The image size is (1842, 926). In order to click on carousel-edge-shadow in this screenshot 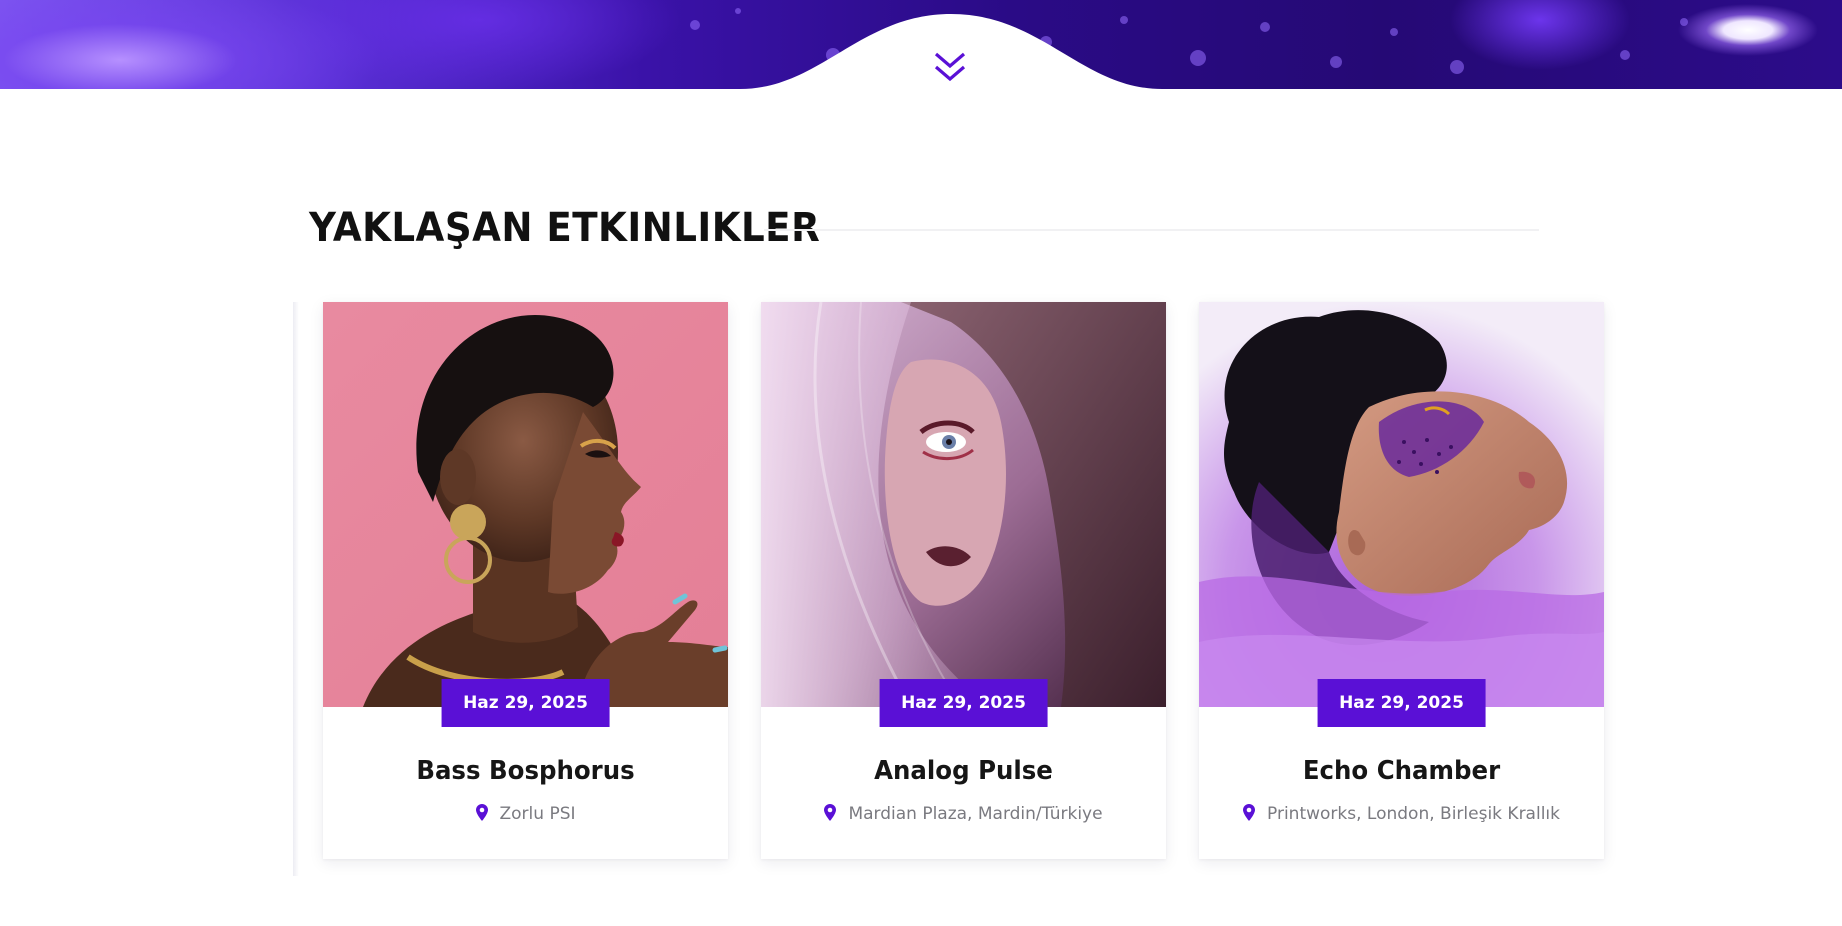, I will do `click(296, 589)`.